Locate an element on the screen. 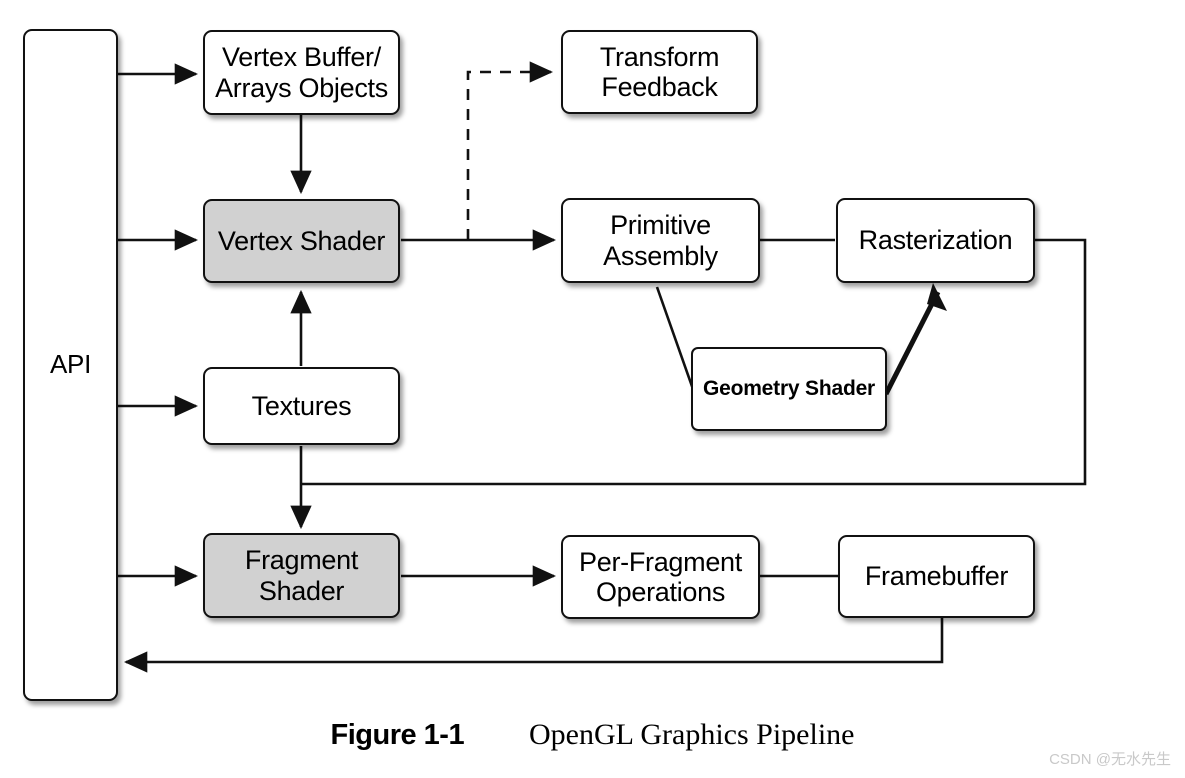  node-primitive-assembly: Primitive Assembly is located at coordinates (660, 240).